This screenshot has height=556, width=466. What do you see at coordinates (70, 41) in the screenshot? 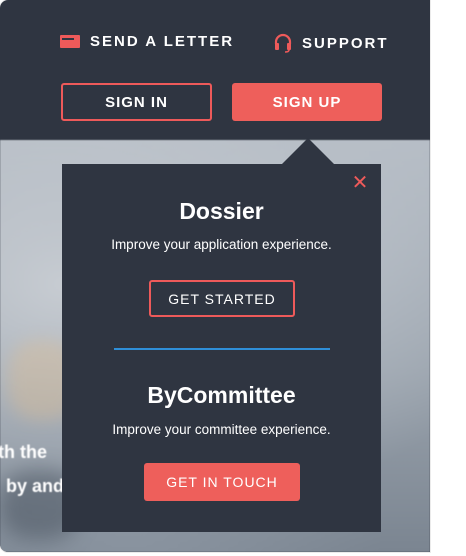
I see `envelope-icon` at bounding box center [70, 41].